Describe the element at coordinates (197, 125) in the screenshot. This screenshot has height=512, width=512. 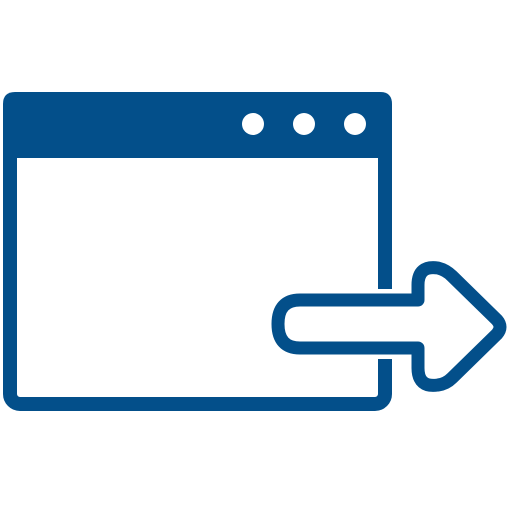
I see `title-bar` at that location.